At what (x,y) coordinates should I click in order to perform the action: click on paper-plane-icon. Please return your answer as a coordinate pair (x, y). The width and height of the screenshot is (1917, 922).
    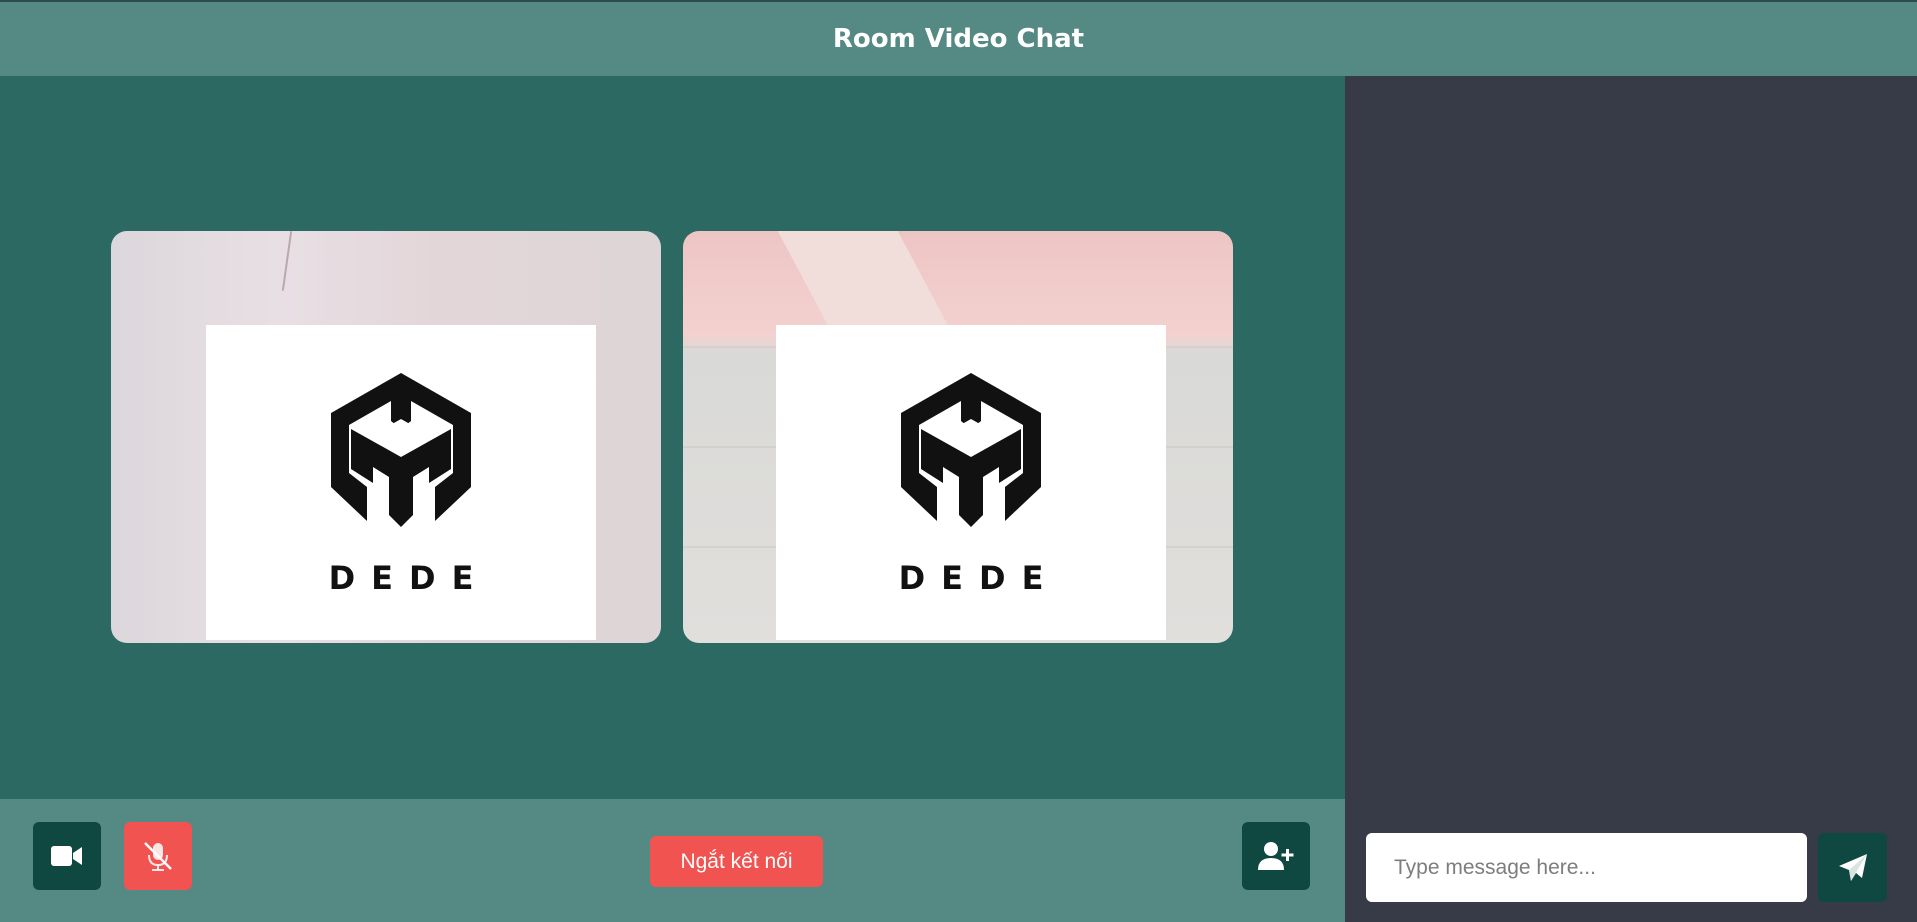
    Looking at the image, I should click on (1852, 867).